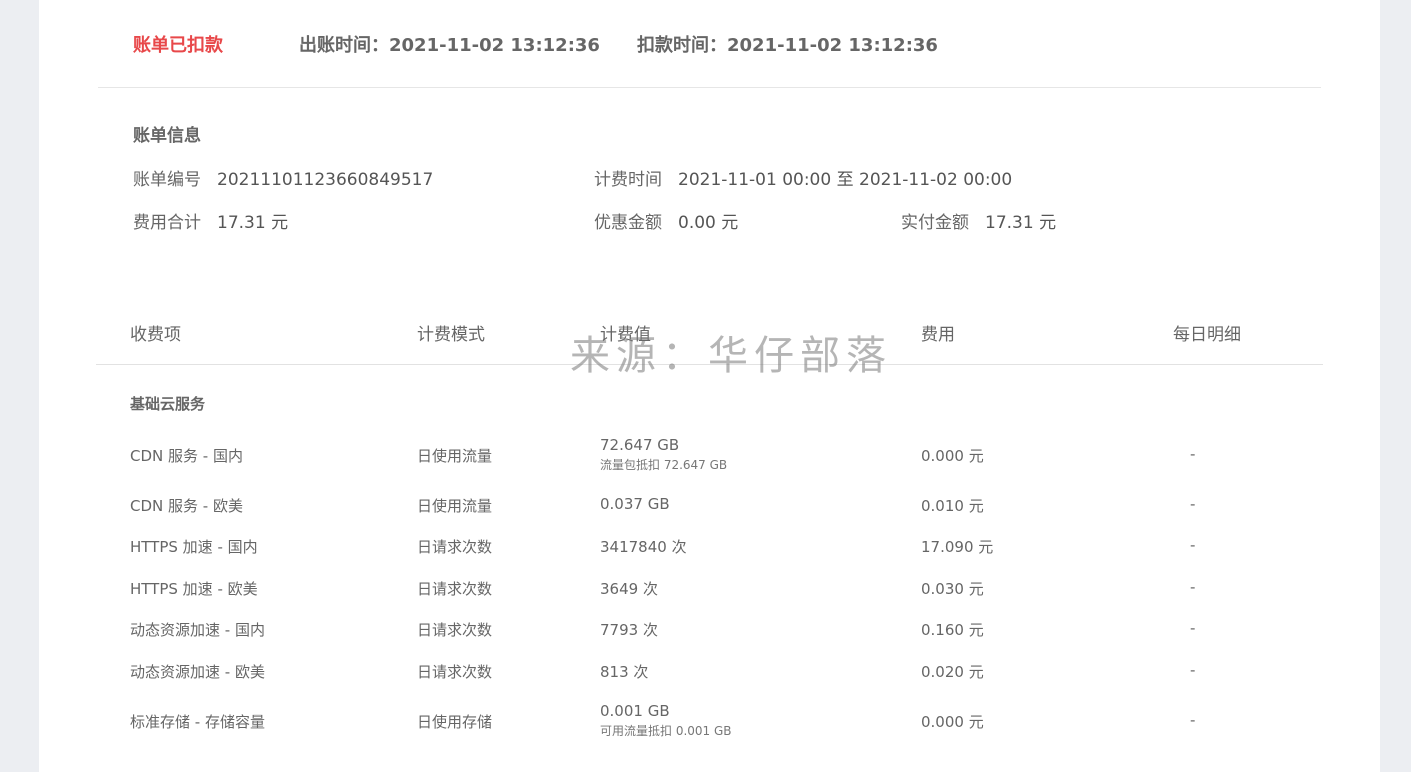 The width and height of the screenshot is (1411, 772). I want to click on row-item: CDN 服务 - 欧美, so click(186, 506).